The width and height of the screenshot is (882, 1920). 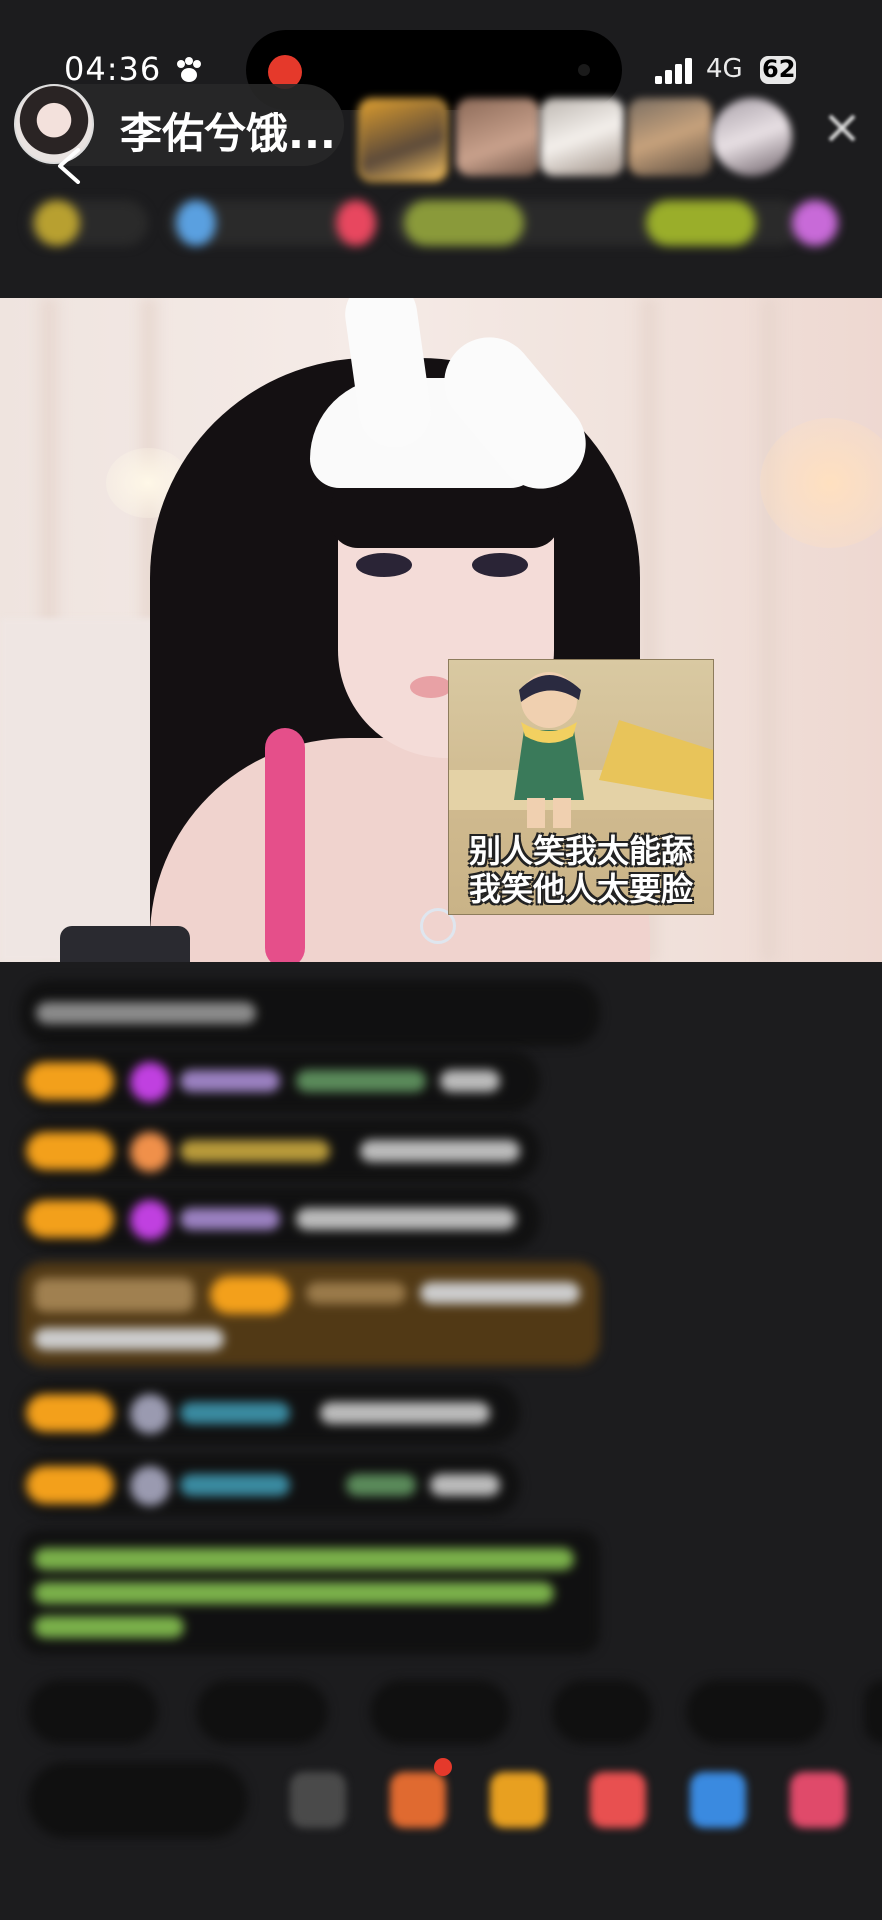 What do you see at coordinates (69, 166) in the screenshot?
I see `back-chevron-icon` at bounding box center [69, 166].